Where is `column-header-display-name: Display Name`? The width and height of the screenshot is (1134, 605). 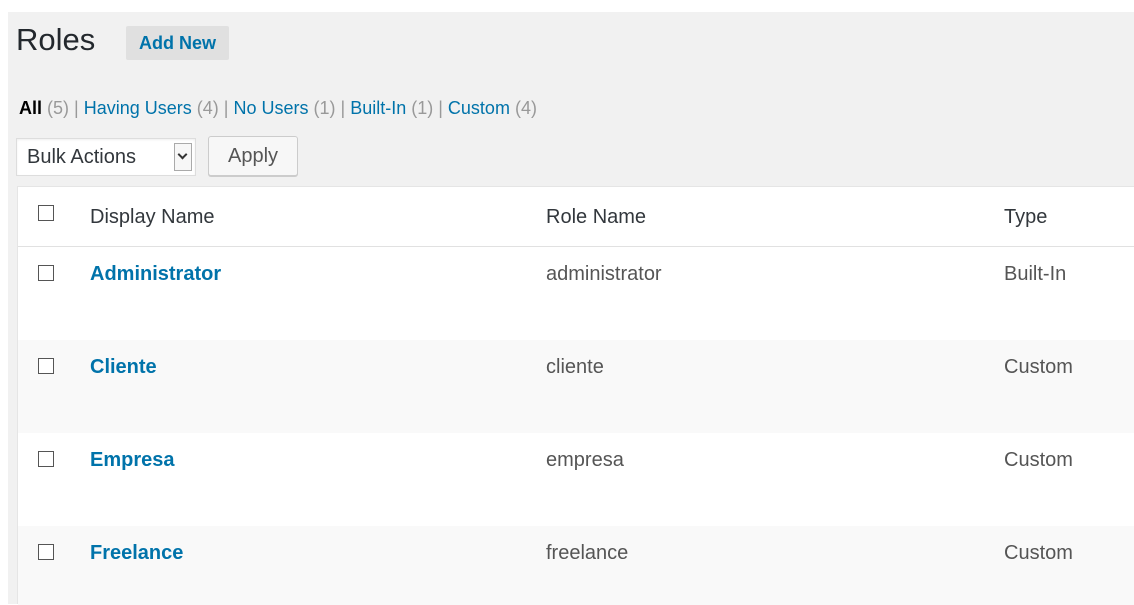
column-header-display-name: Display Name is located at coordinates (152, 217).